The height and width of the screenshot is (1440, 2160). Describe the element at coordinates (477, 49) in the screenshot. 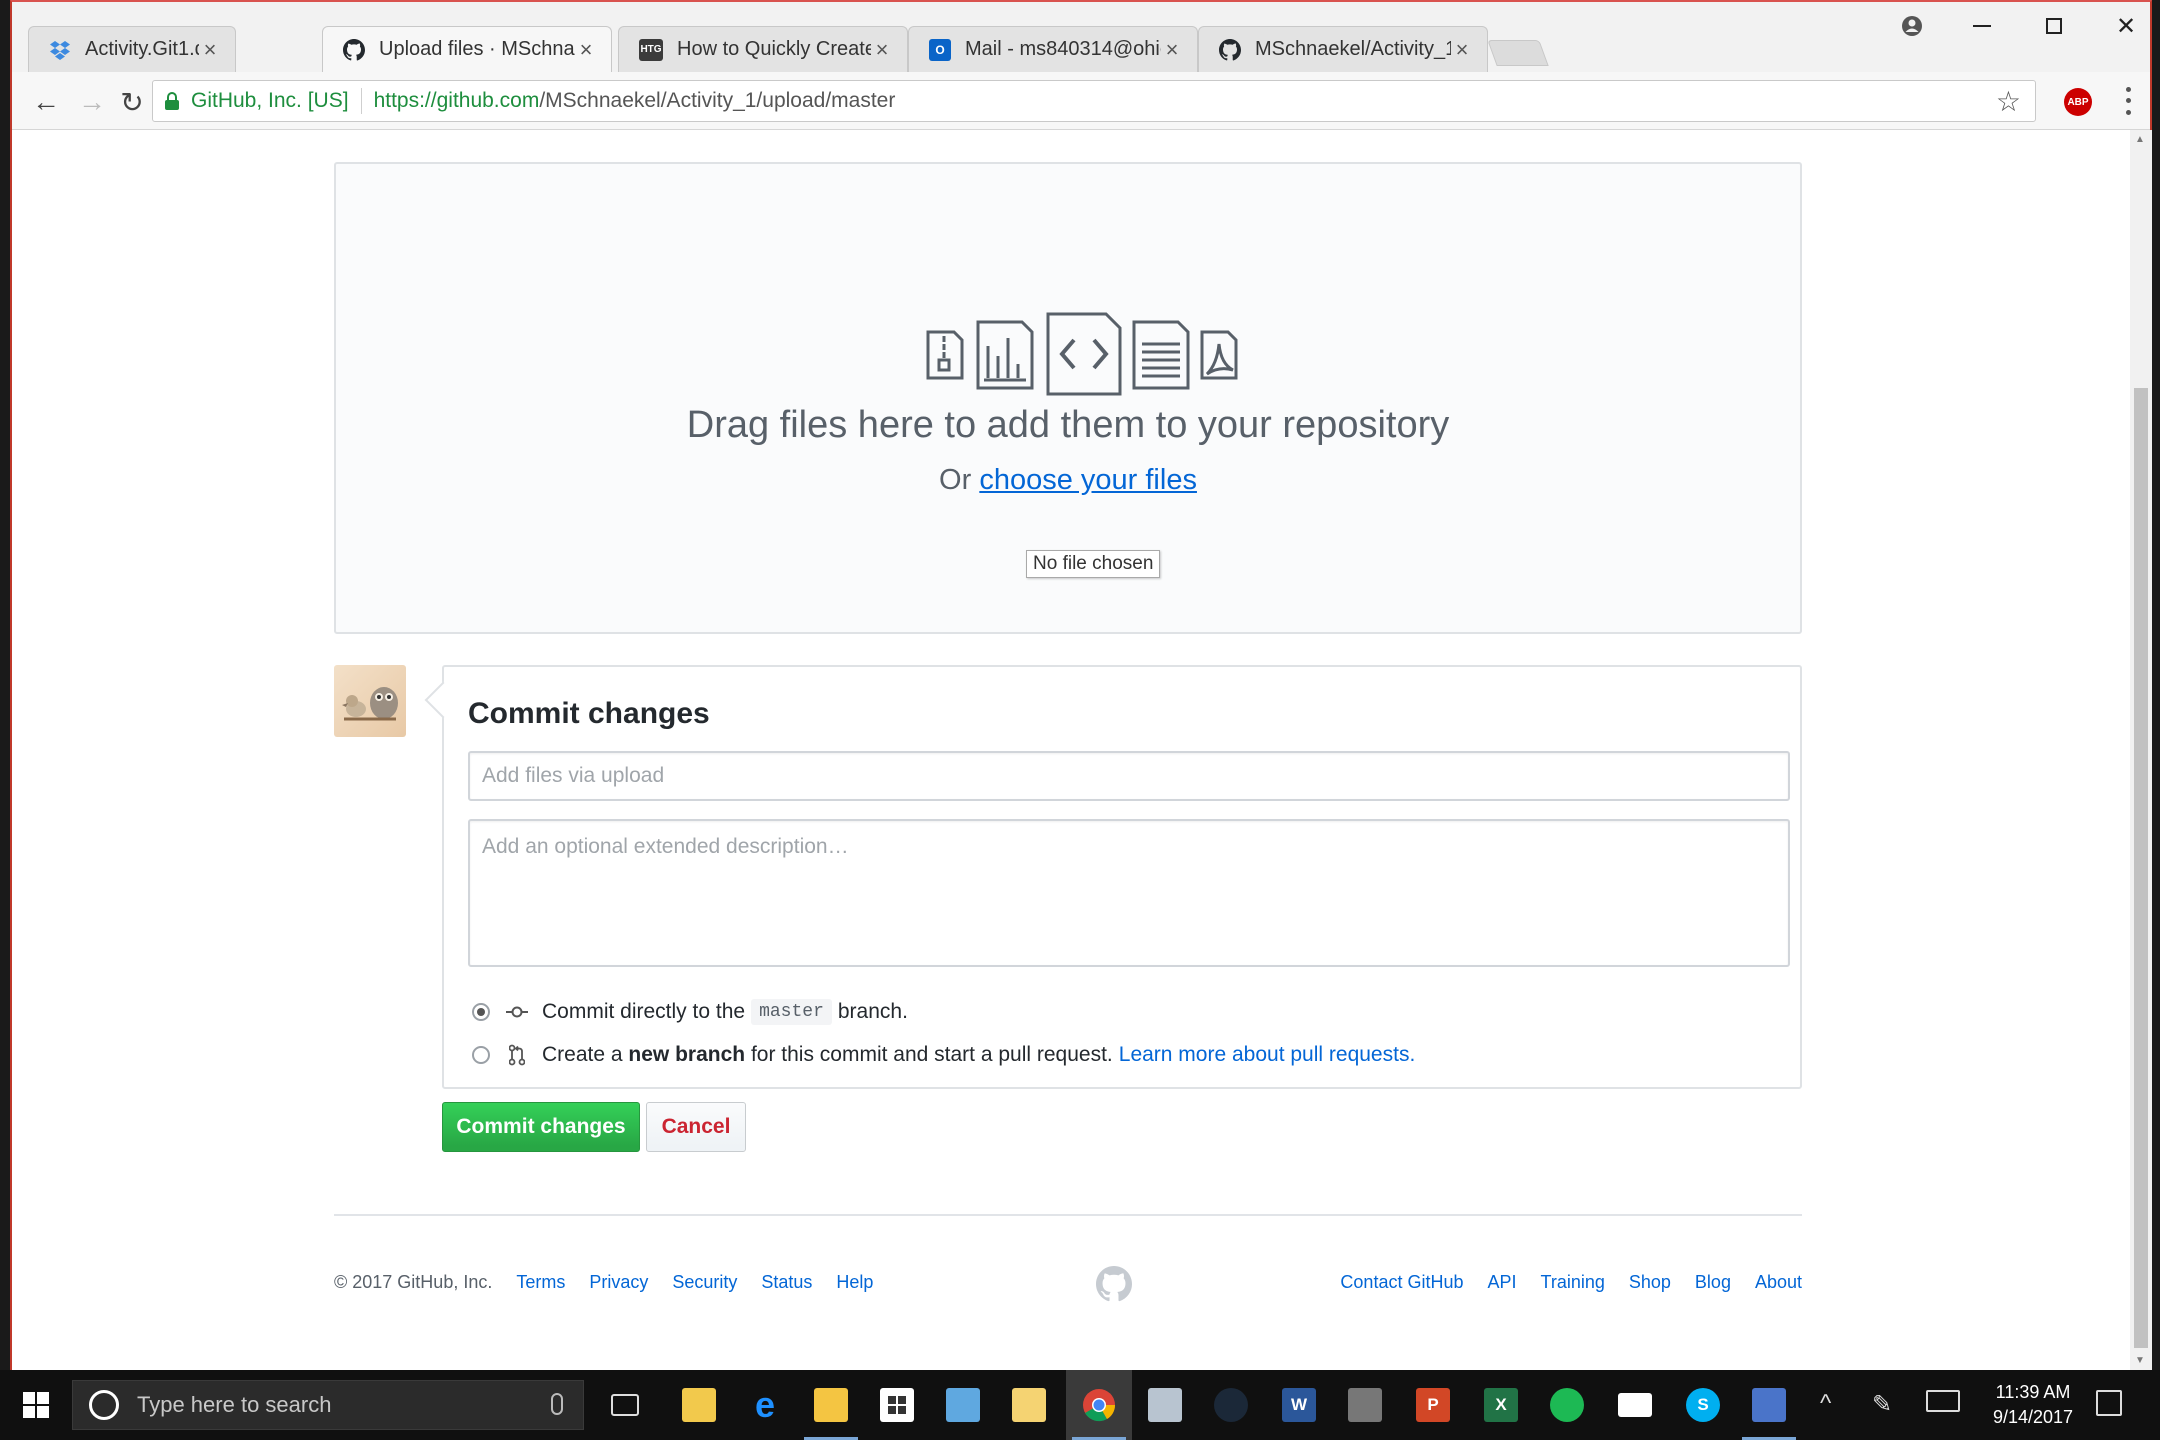

I see `tab-title: Upload files · MSchnaeke` at that location.